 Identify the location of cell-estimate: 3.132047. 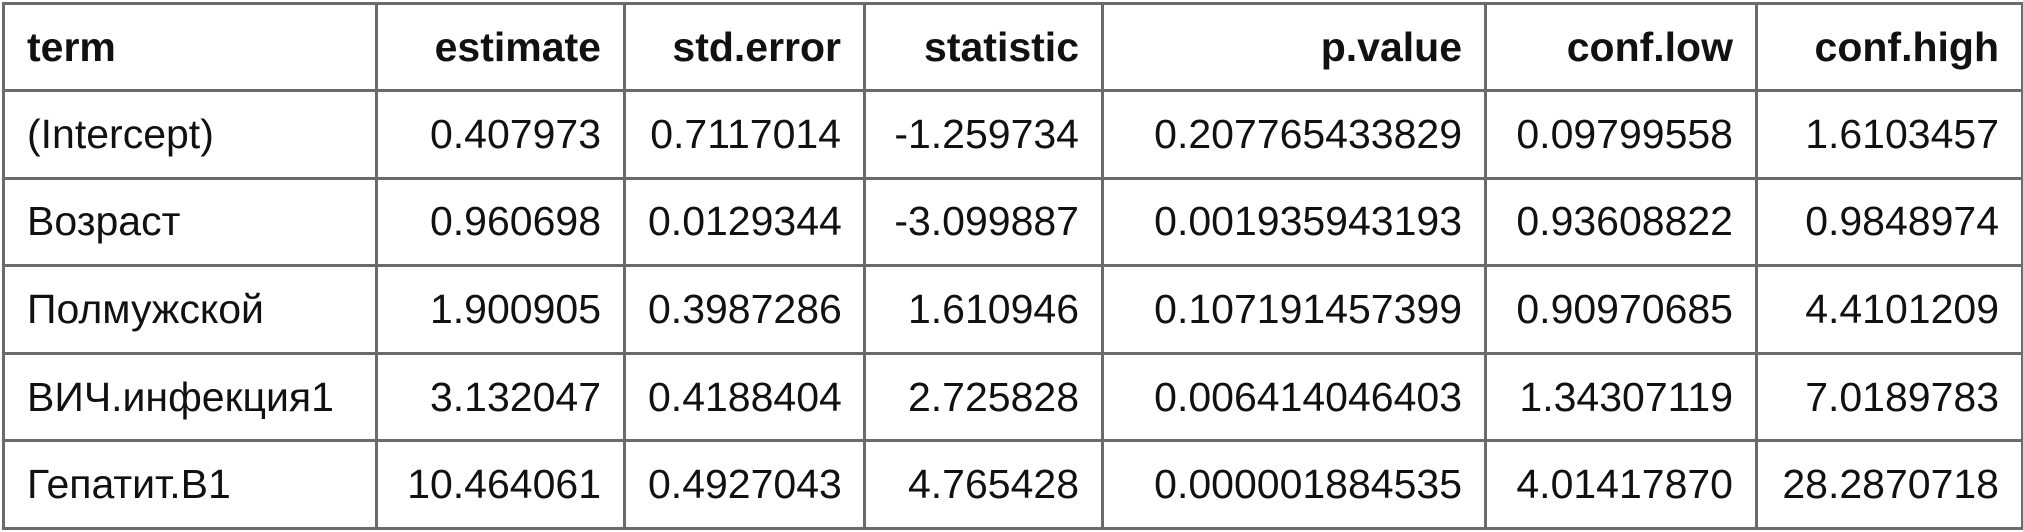
(500, 397).